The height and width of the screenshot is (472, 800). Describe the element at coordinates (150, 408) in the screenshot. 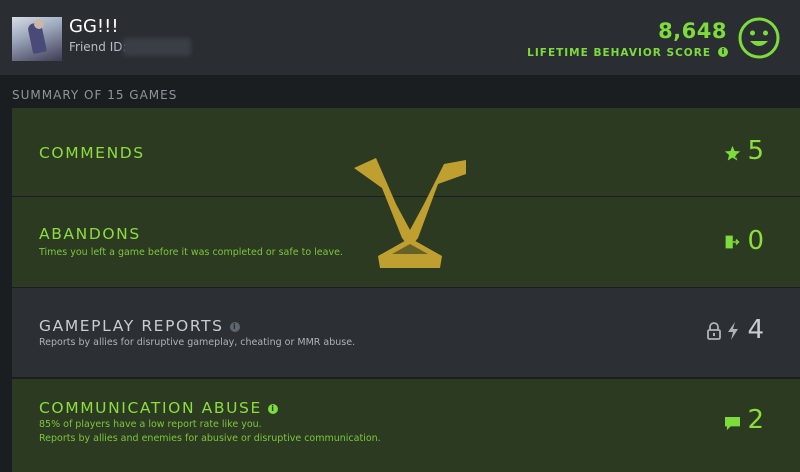

I see `communication-abuse-title-text: COMMUNICATION ABUSE` at that location.